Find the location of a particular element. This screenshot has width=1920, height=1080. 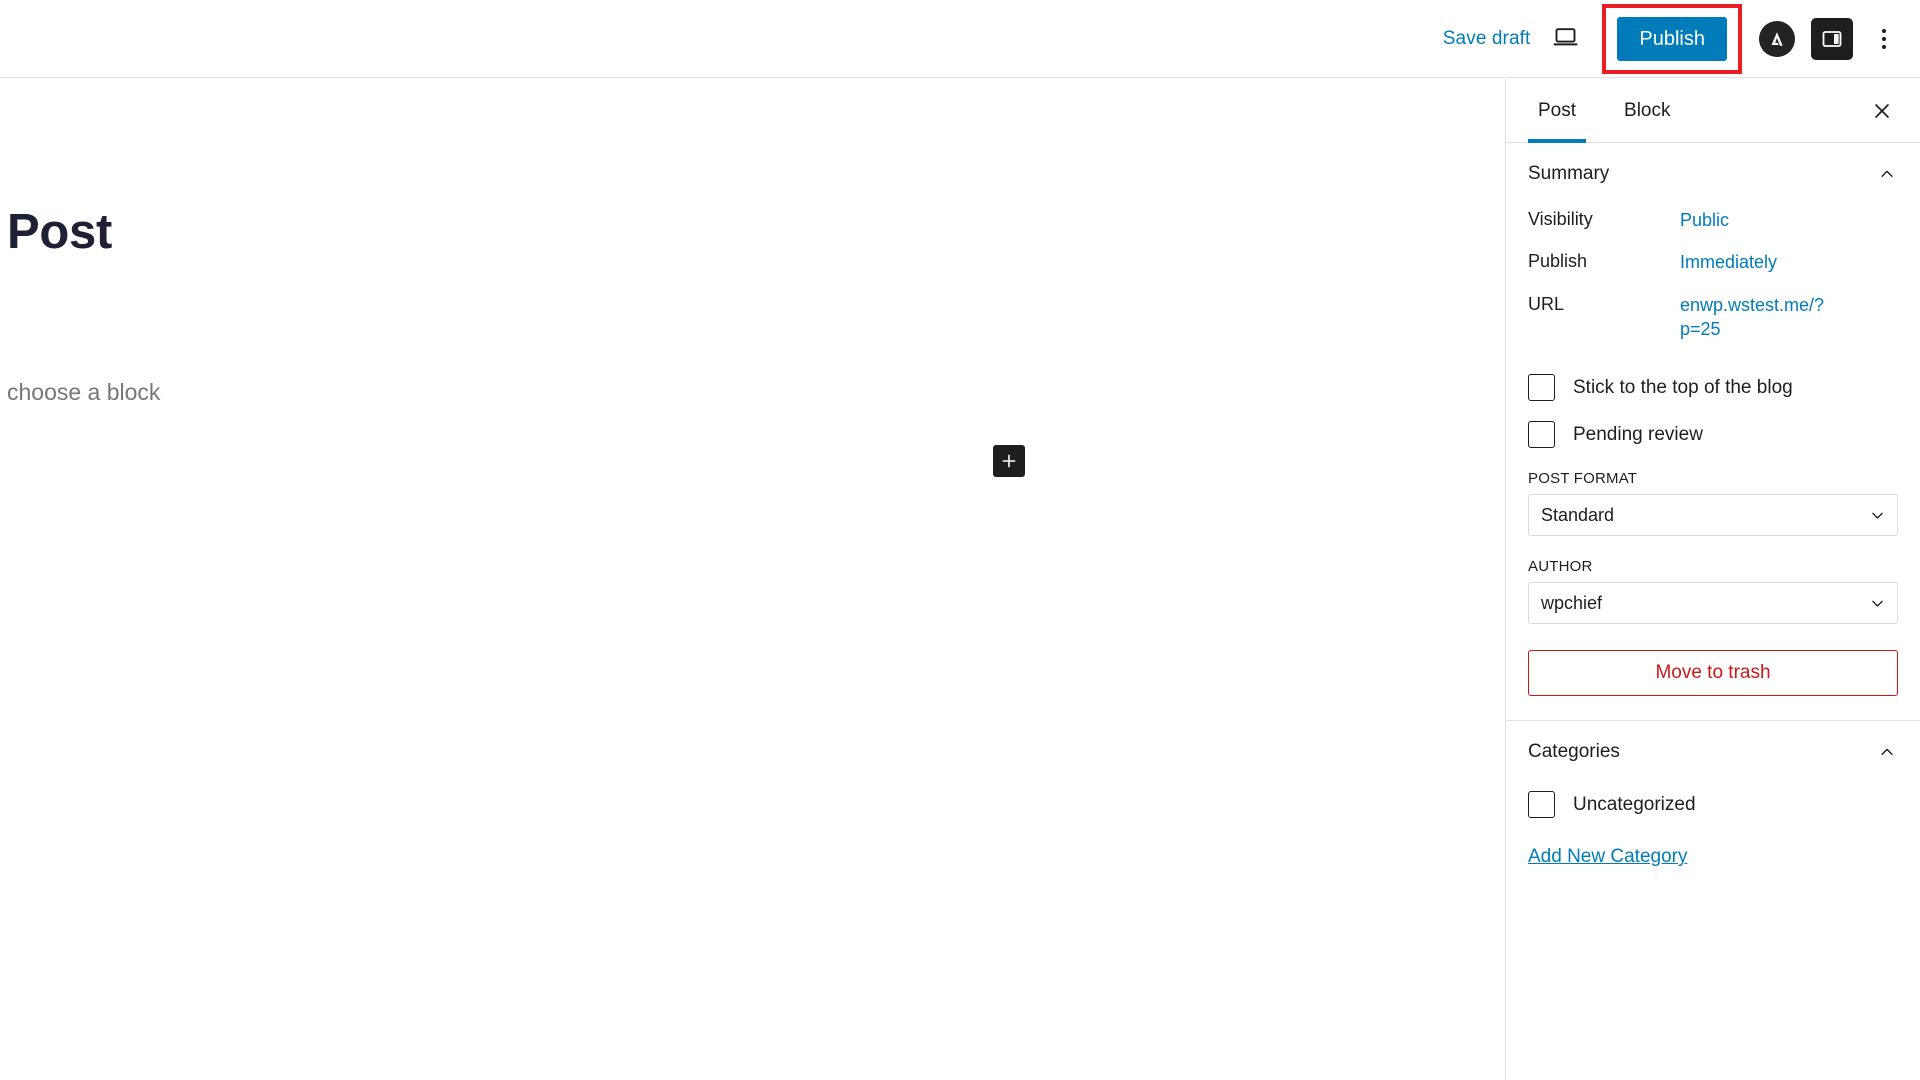

close-icon is located at coordinates (1882, 111).